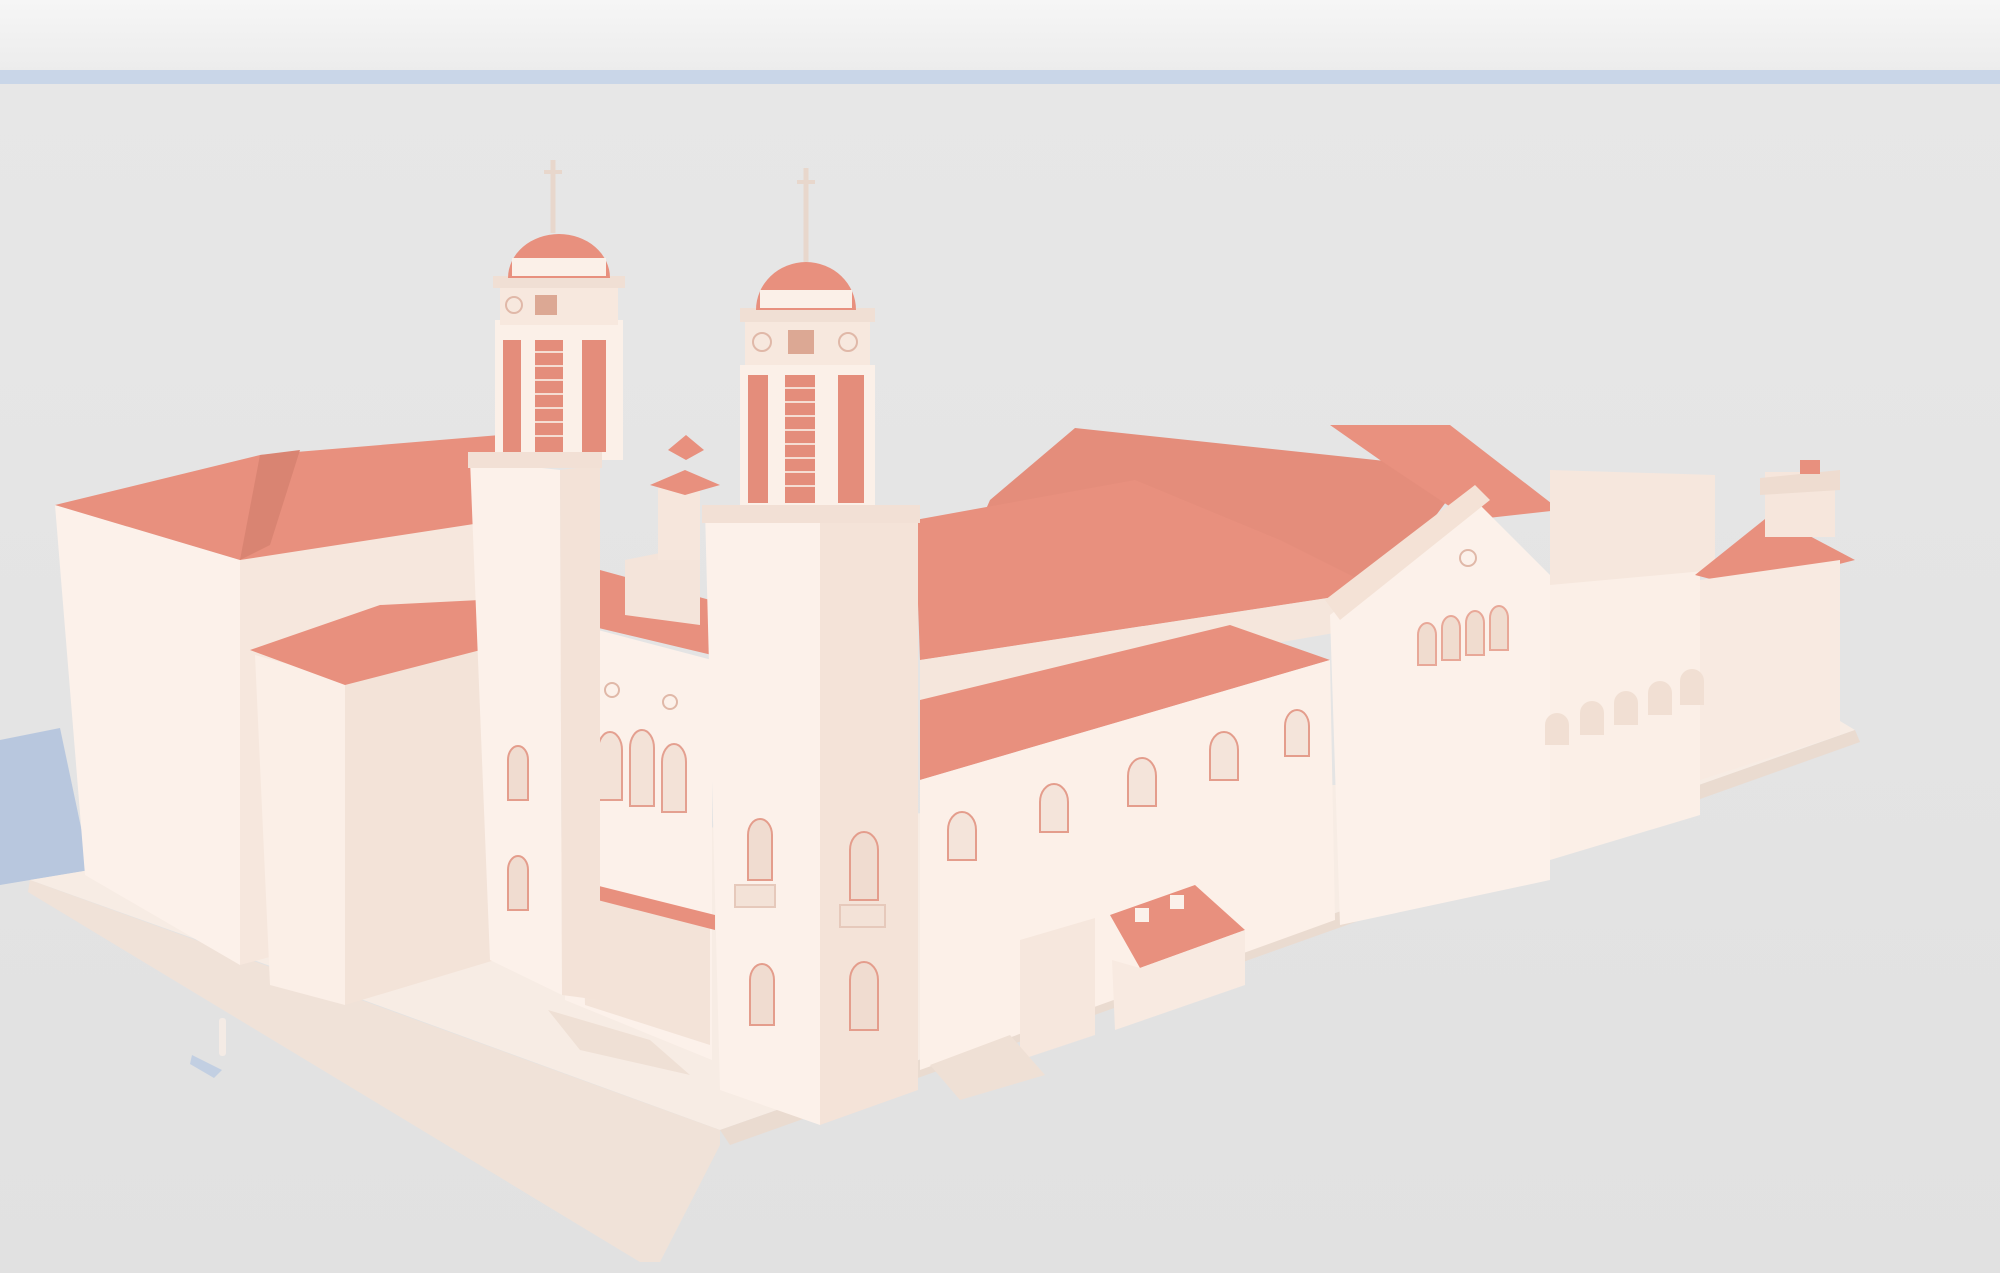  What do you see at coordinates (801, 342) in the screenshot?
I see `right-tower-clock-opening` at bounding box center [801, 342].